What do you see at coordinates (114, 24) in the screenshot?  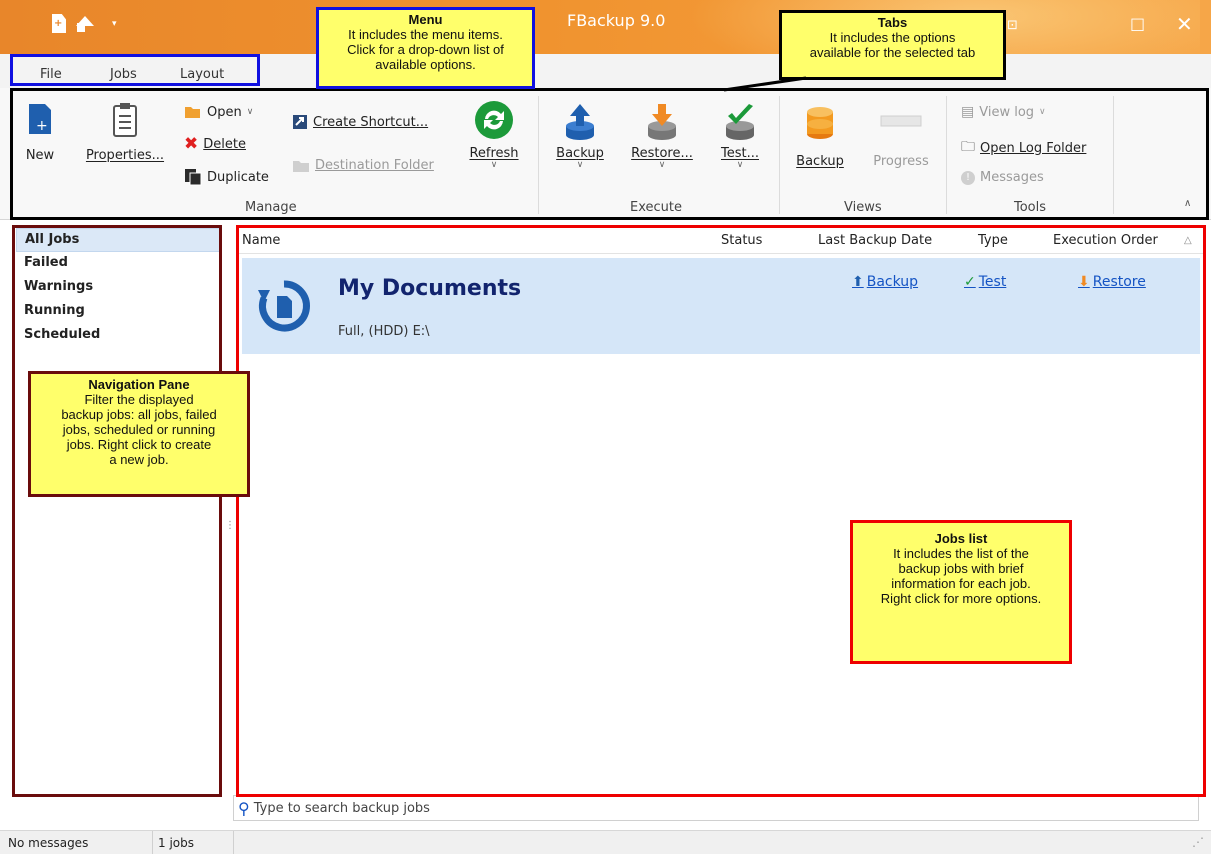 I see `quick-access-dropdown-icon: ▾` at bounding box center [114, 24].